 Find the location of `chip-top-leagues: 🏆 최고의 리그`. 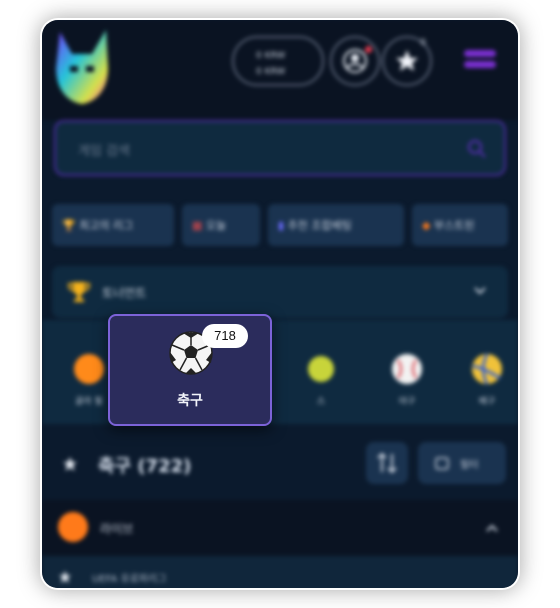

chip-top-leagues: 🏆 최고의 리그 is located at coordinates (113, 225).